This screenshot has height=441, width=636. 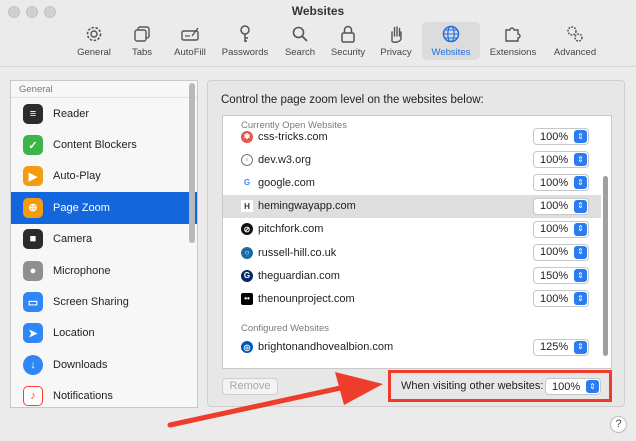 What do you see at coordinates (247, 206) in the screenshot?
I see `site-favicon-icon: H` at bounding box center [247, 206].